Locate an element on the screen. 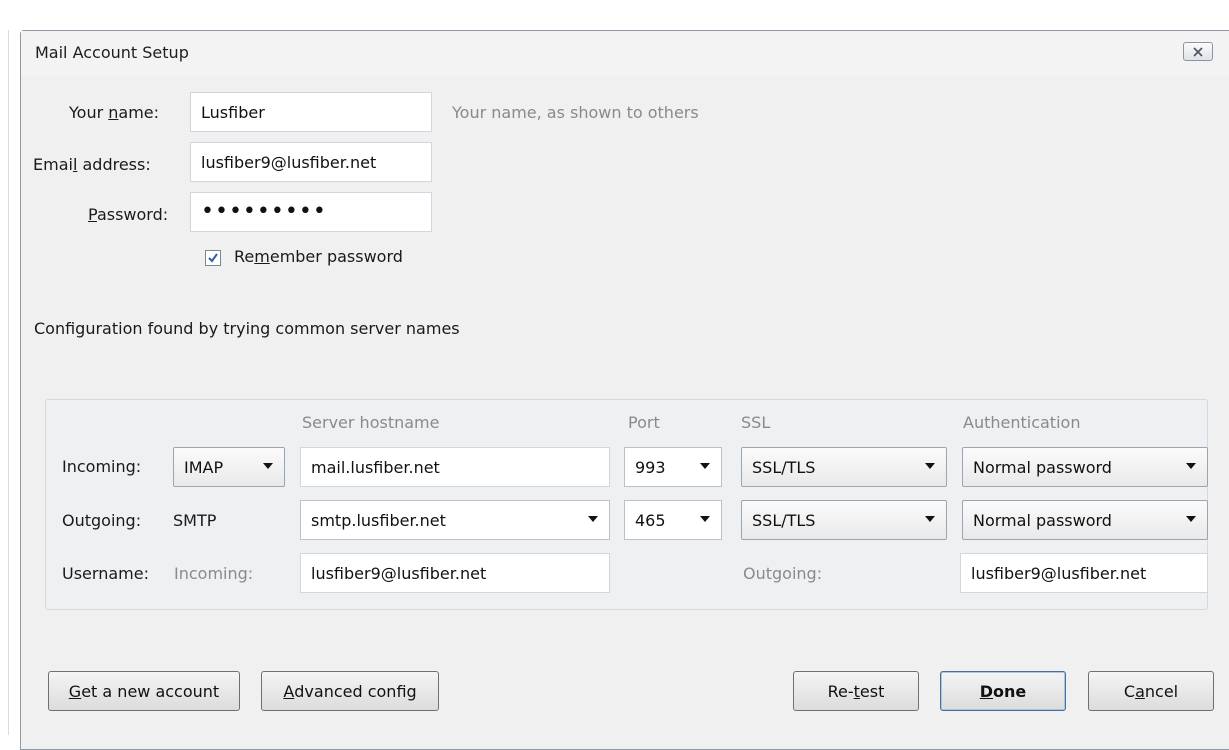  close-button is located at coordinates (1198, 51).